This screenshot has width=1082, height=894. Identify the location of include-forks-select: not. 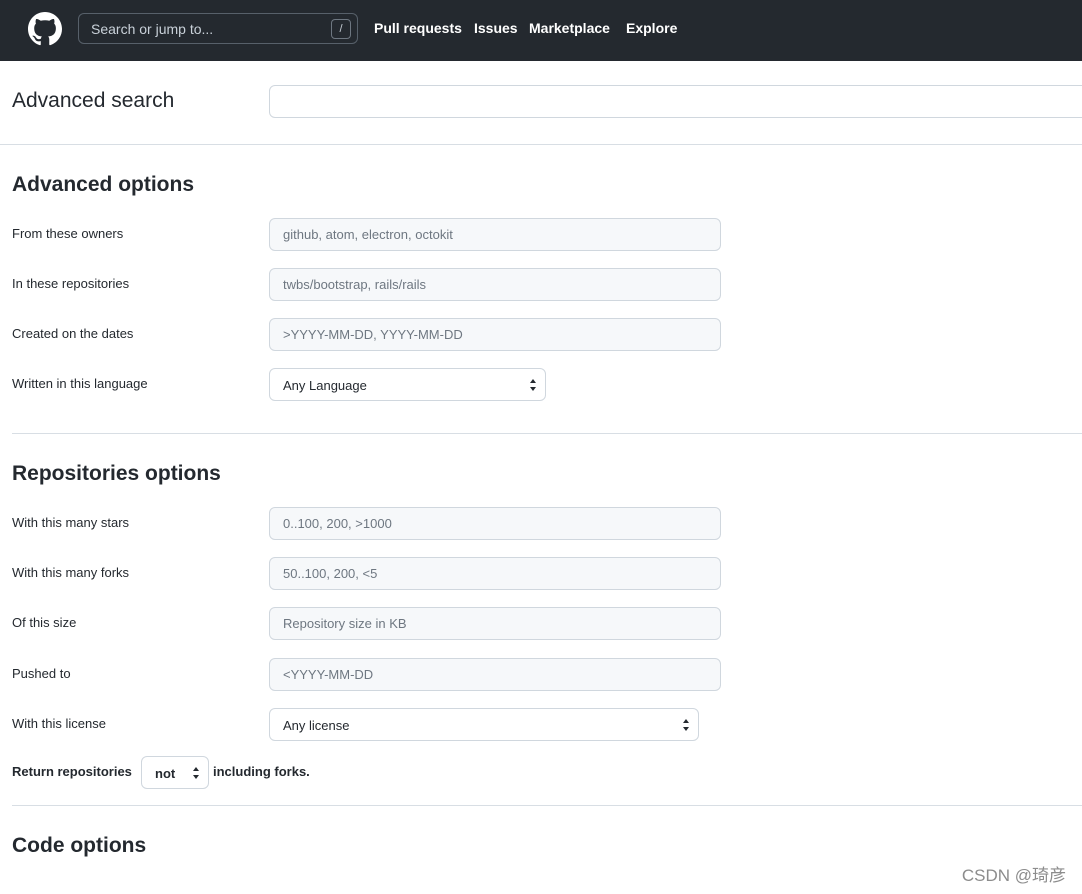
(175, 772).